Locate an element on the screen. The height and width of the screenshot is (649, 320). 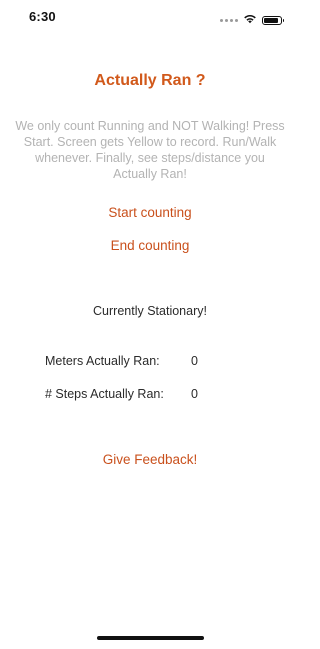
status-bar: 6:30 is located at coordinates (150, 17).